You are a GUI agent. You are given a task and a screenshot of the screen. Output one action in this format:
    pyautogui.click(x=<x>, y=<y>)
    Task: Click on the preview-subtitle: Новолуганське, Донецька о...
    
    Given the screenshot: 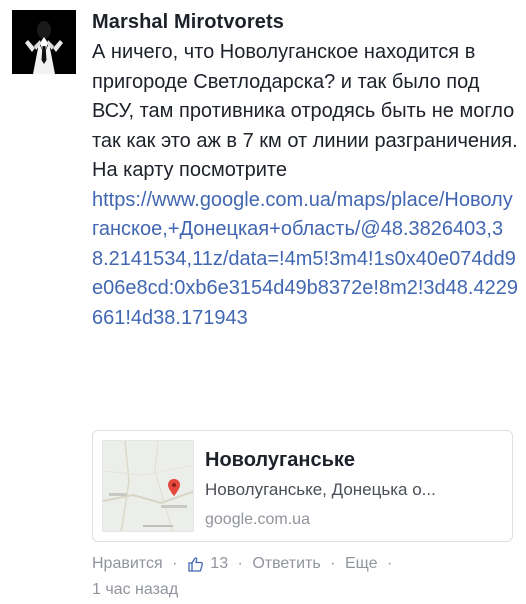 What is the action you would take?
    pyautogui.click(x=320, y=489)
    